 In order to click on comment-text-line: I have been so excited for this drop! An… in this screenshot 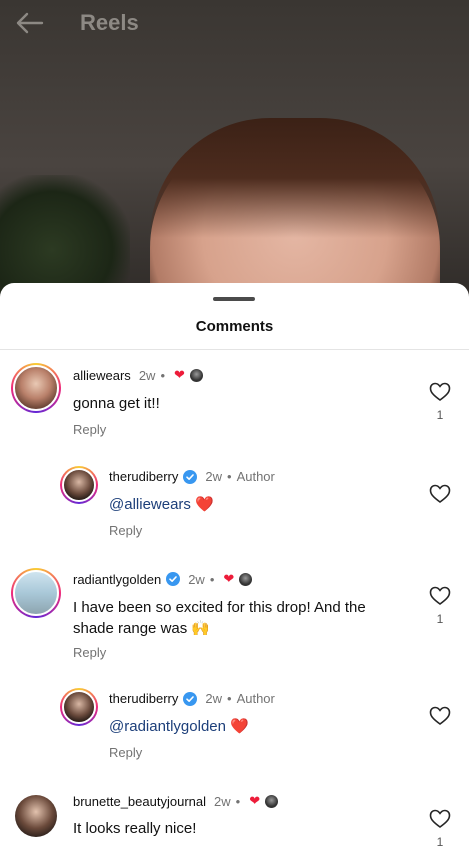, I will do `click(219, 607)`.